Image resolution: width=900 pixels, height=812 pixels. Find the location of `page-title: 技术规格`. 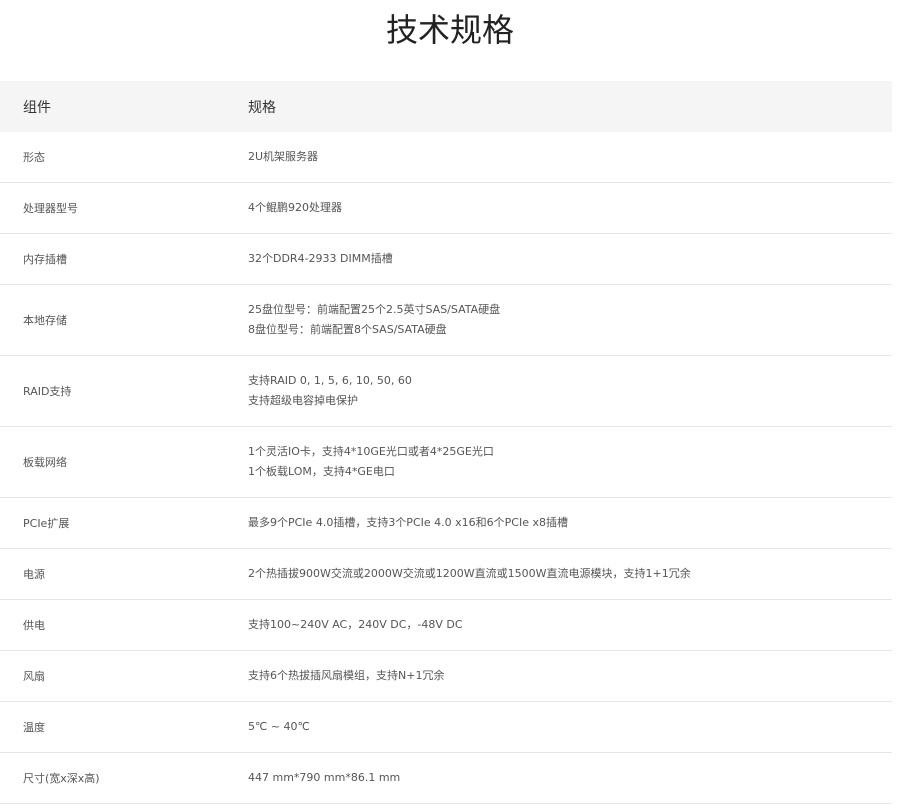

page-title: 技术规格 is located at coordinates (449, 30).